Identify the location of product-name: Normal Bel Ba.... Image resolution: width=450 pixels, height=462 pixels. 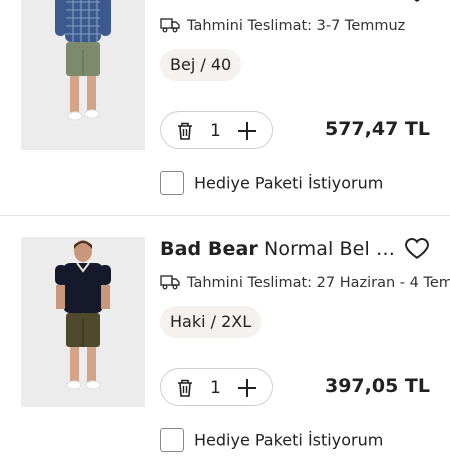
(334, 249).